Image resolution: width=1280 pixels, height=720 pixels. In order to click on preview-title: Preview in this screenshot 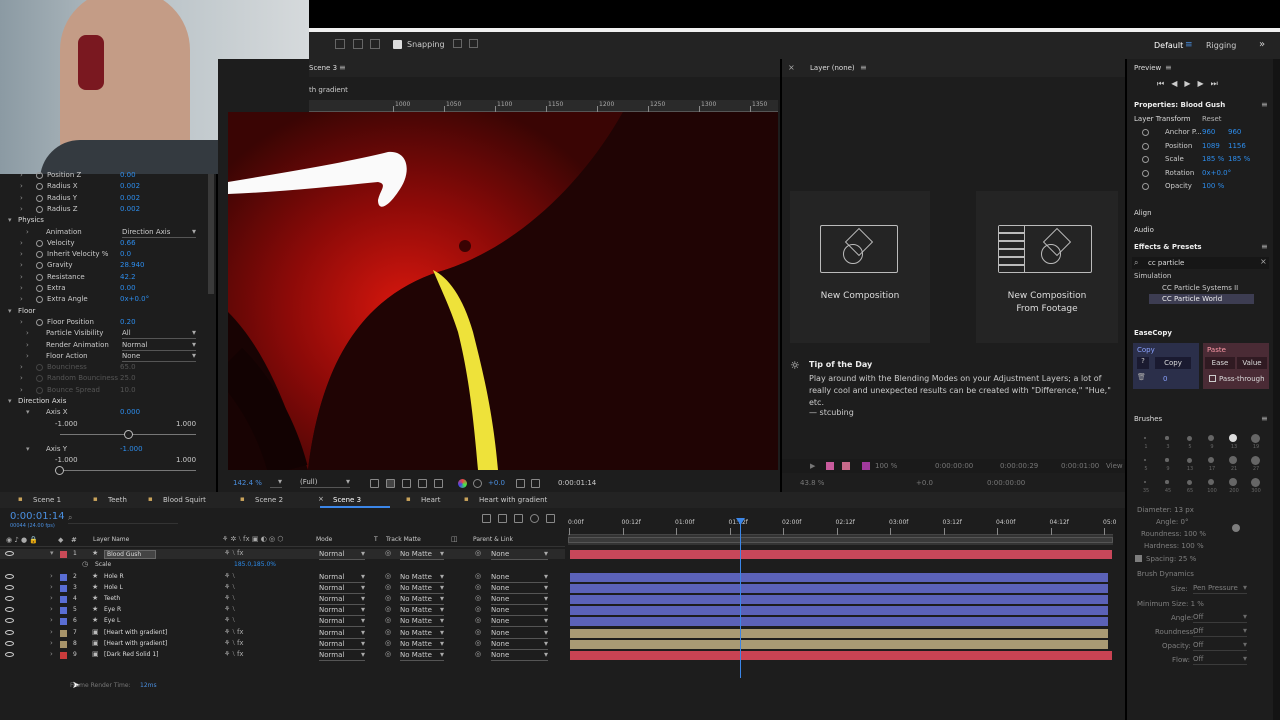, I will do `click(1147, 68)`.